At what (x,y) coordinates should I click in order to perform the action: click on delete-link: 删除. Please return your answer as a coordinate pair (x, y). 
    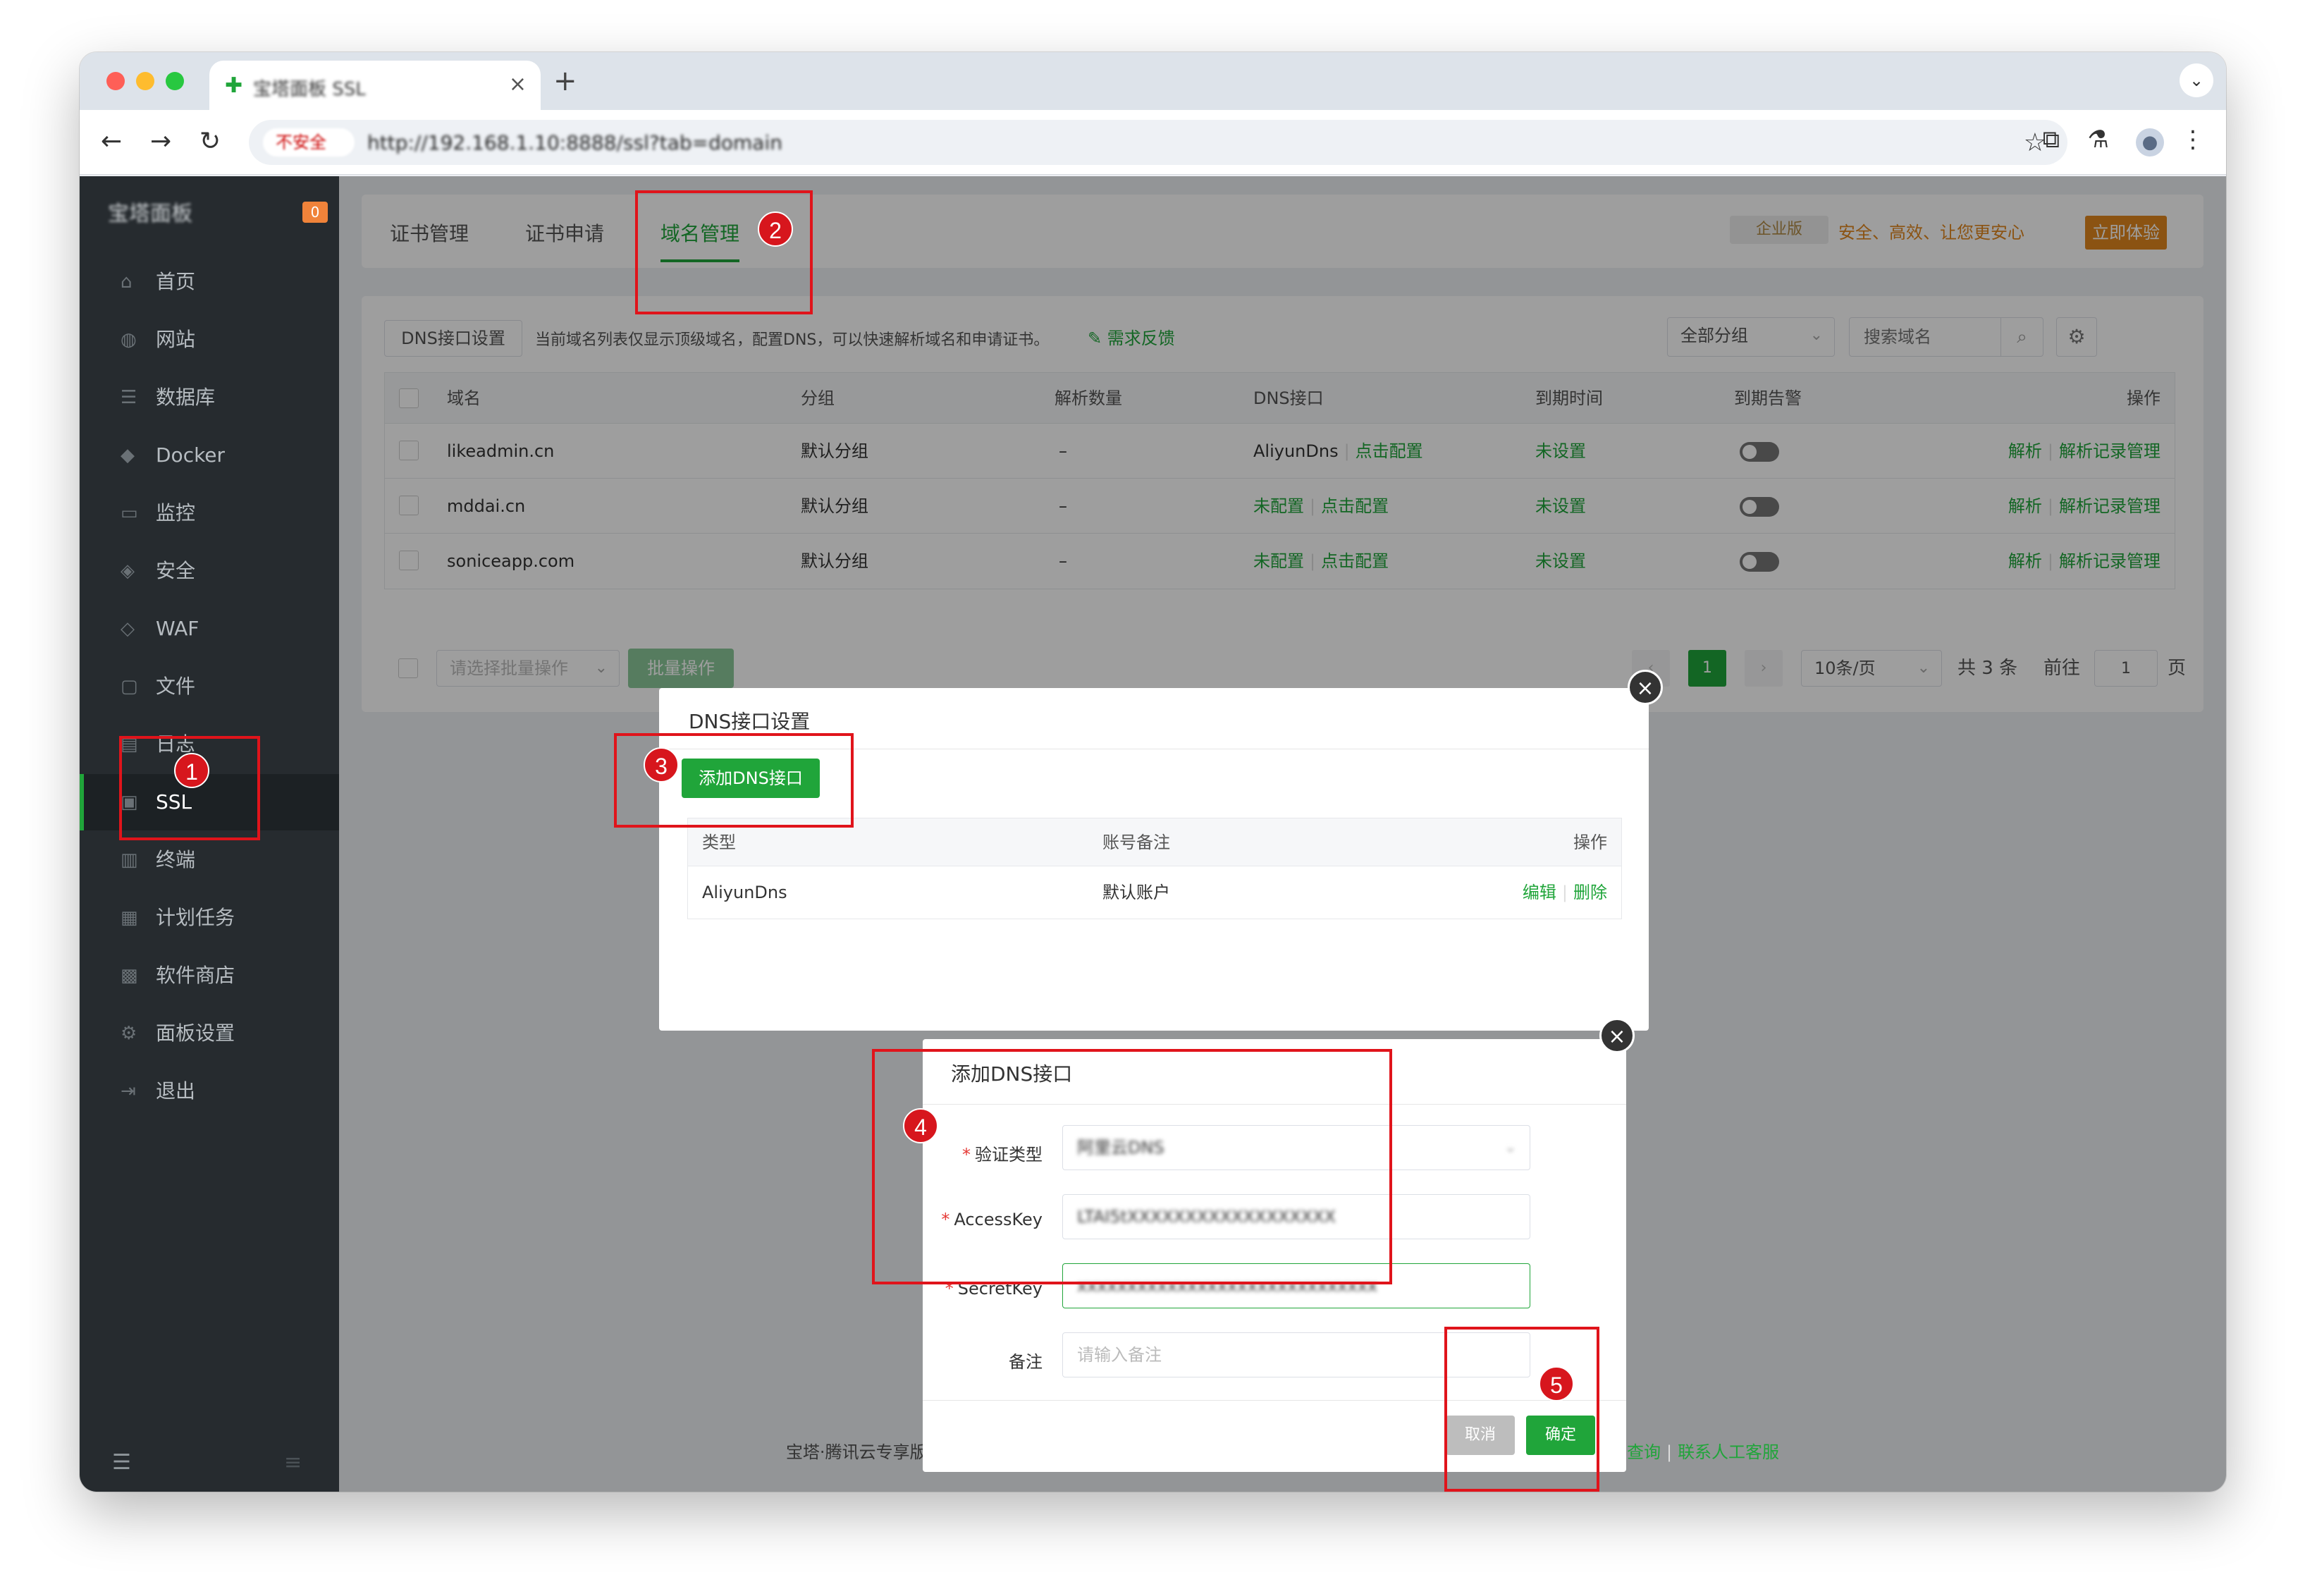
    Looking at the image, I should click on (1590, 892).